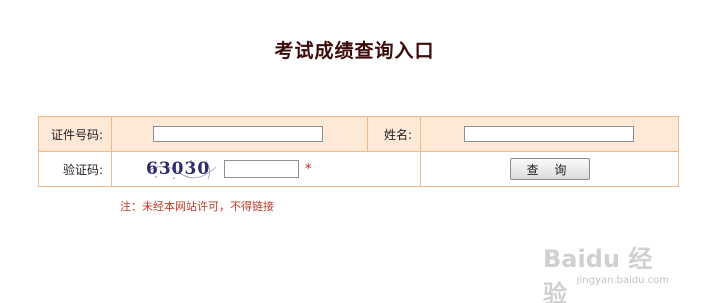  I want to click on button-cell: 查 询, so click(549, 169).